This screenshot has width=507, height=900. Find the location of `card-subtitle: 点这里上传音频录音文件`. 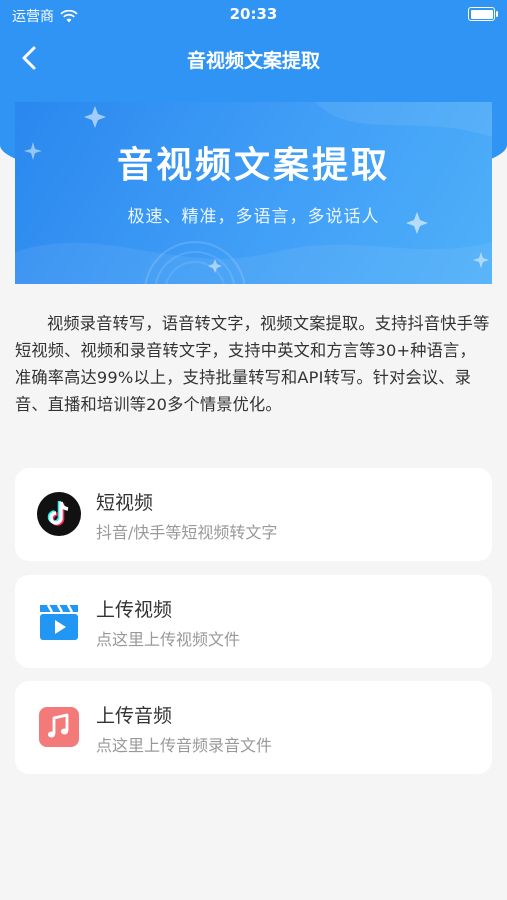

card-subtitle: 点这里上传音频录音文件 is located at coordinates (184, 745).